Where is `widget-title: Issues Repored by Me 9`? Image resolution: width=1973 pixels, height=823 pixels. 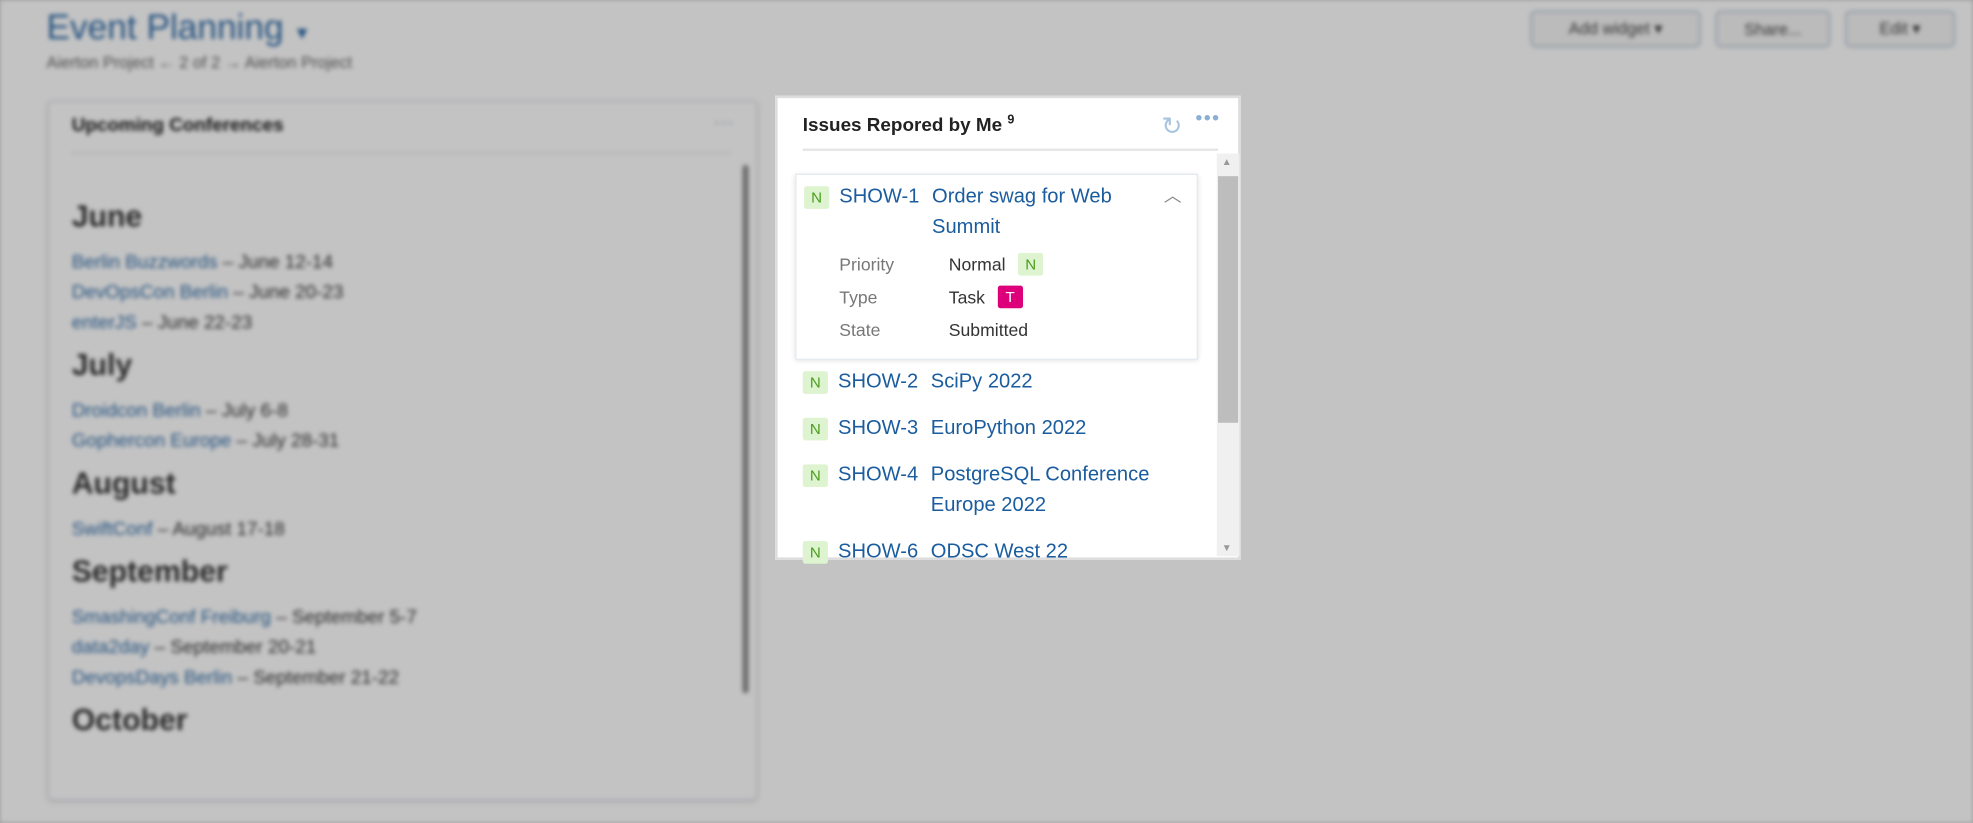
widget-title: Issues Repored by Me 9 is located at coordinates (908, 124).